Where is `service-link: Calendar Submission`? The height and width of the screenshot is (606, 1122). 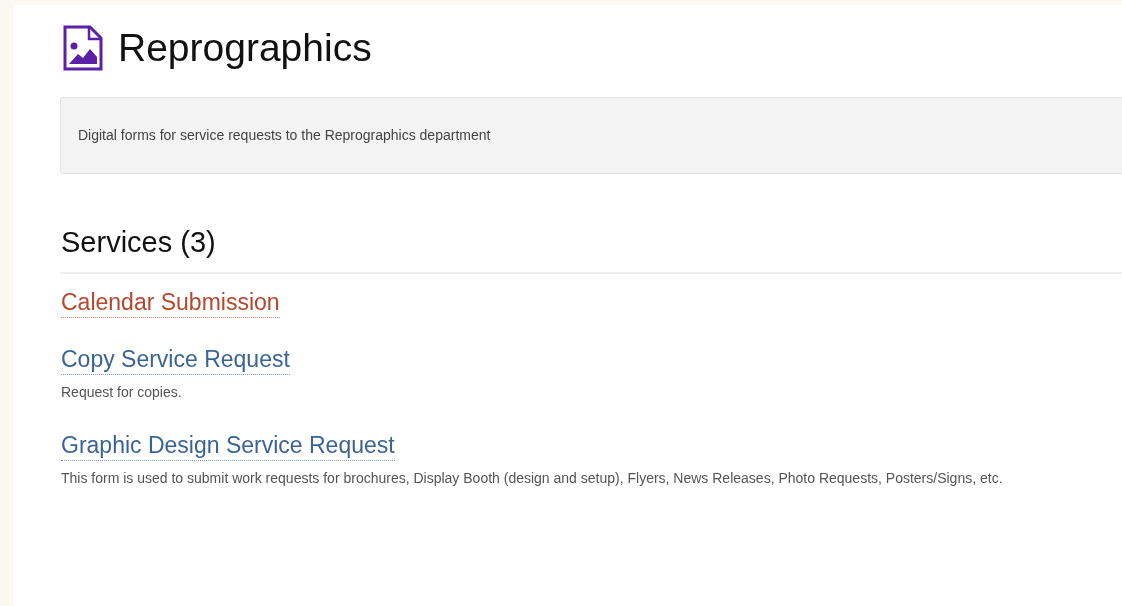
service-link: Calendar Submission is located at coordinates (170, 302).